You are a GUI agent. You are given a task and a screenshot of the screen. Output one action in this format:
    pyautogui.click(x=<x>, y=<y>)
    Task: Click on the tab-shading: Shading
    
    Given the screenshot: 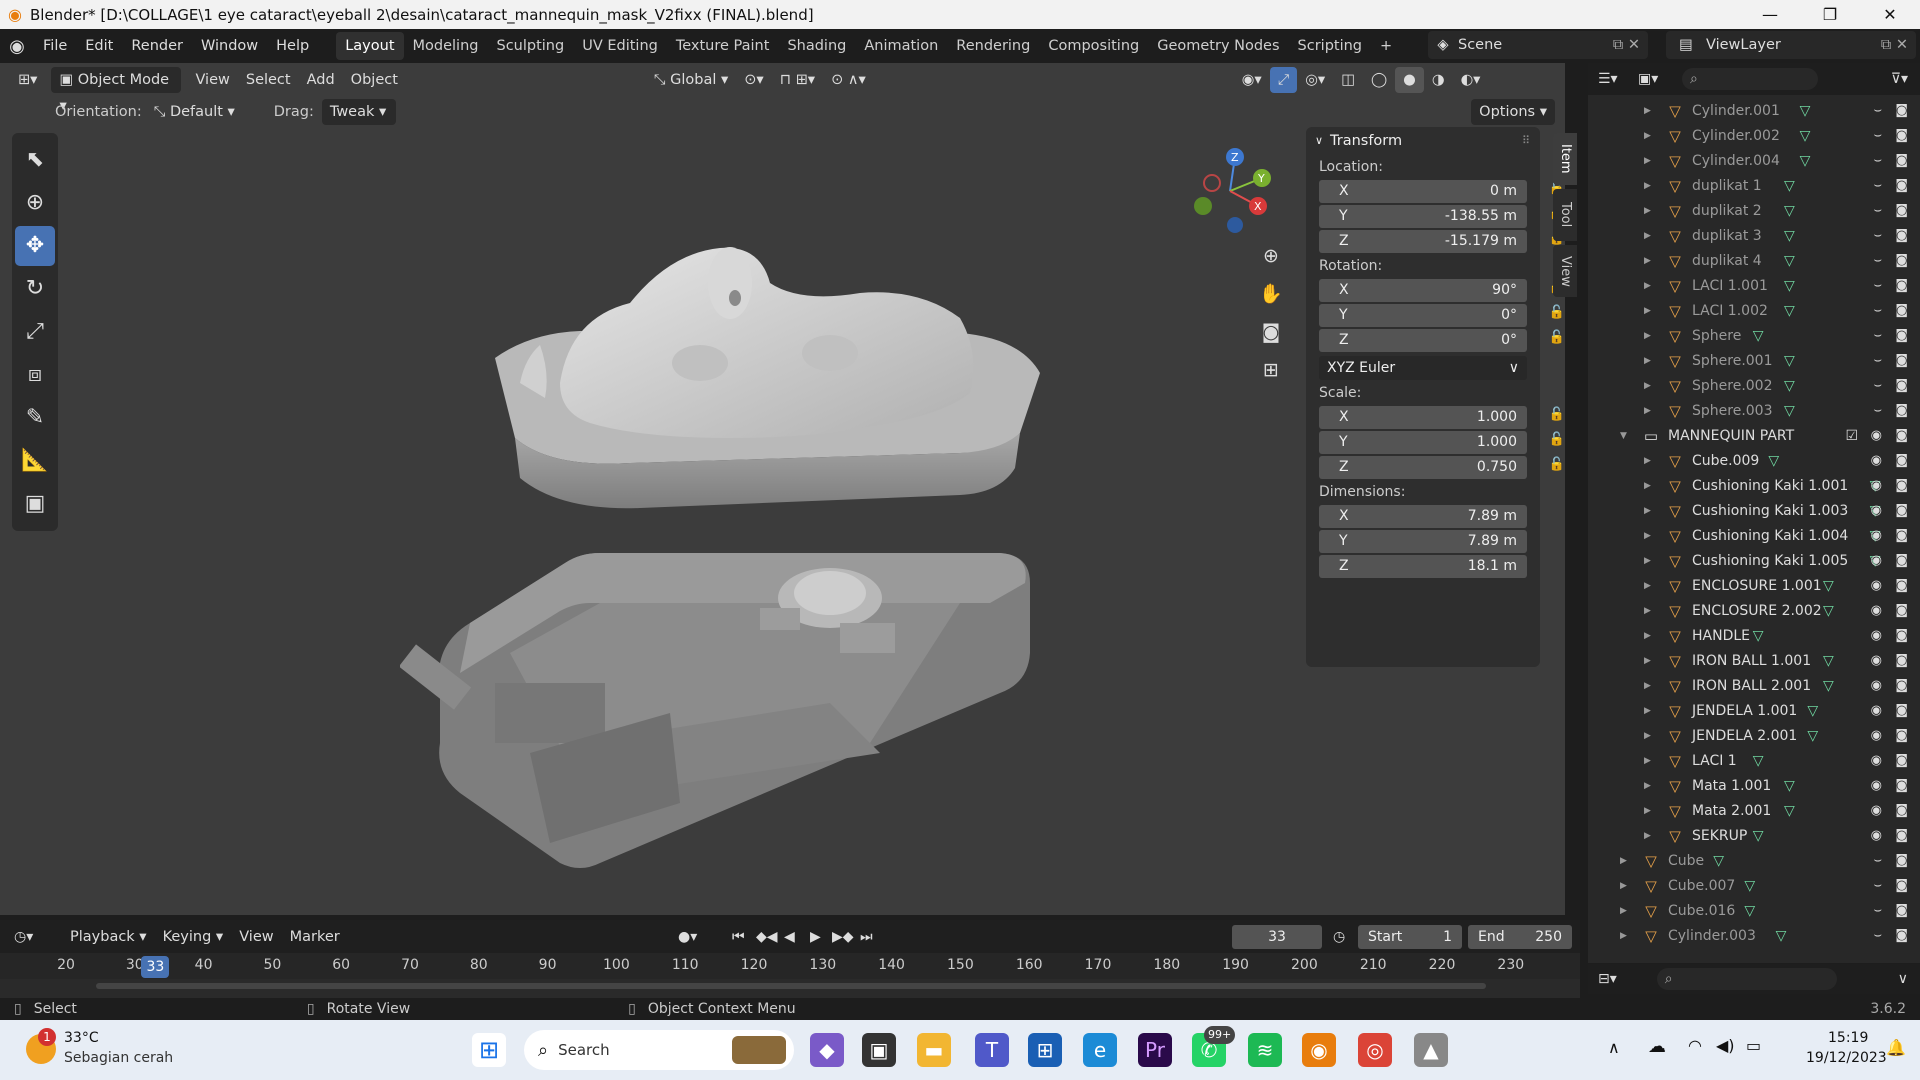 What is the action you would take?
    pyautogui.click(x=816, y=46)
    